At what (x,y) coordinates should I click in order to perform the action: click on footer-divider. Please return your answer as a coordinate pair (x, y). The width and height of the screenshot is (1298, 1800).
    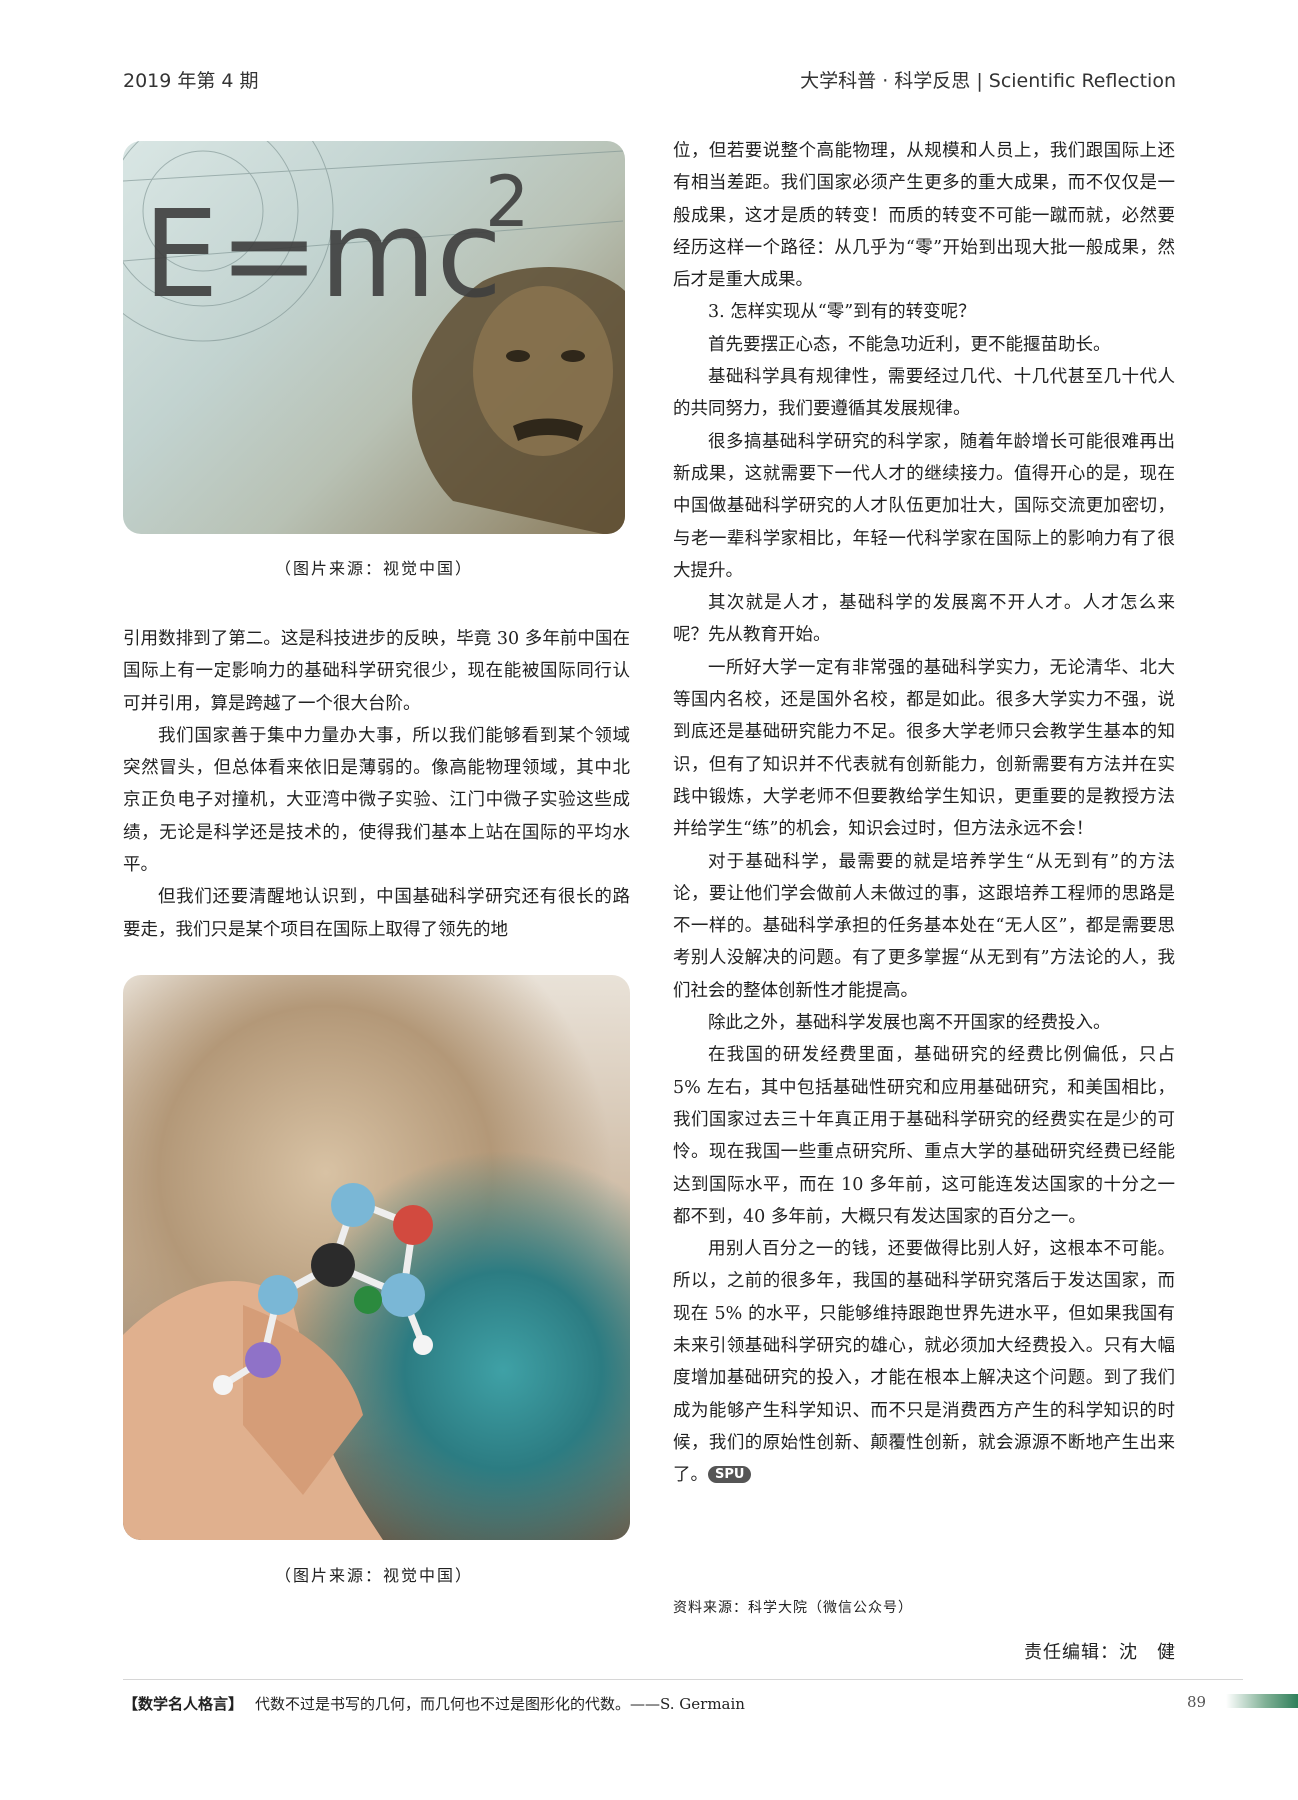
    Looking at the image, I should click on (683, 1679).